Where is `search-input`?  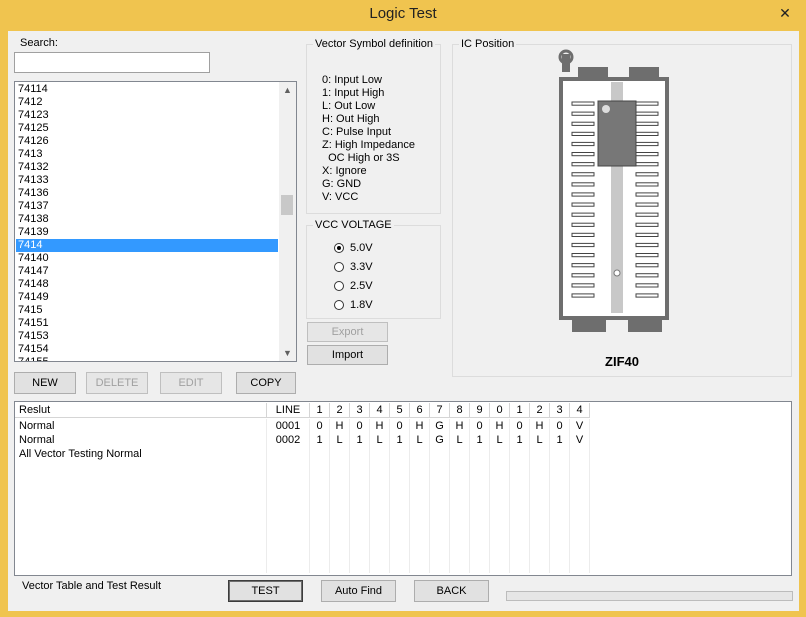
search-input is located at coordinates (112, 62).